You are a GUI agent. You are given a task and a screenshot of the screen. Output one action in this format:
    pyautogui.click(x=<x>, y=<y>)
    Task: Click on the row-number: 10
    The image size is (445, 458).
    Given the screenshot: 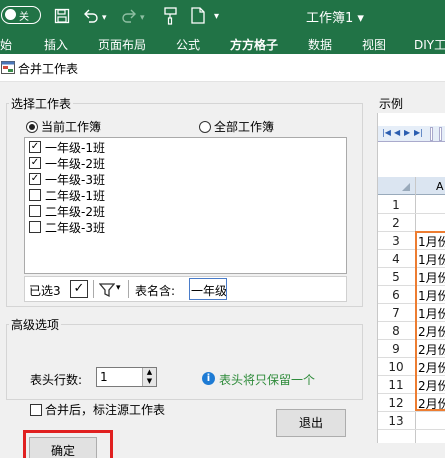 What is the action you would take?
    pyautogui.click(x=396, y=367)
    